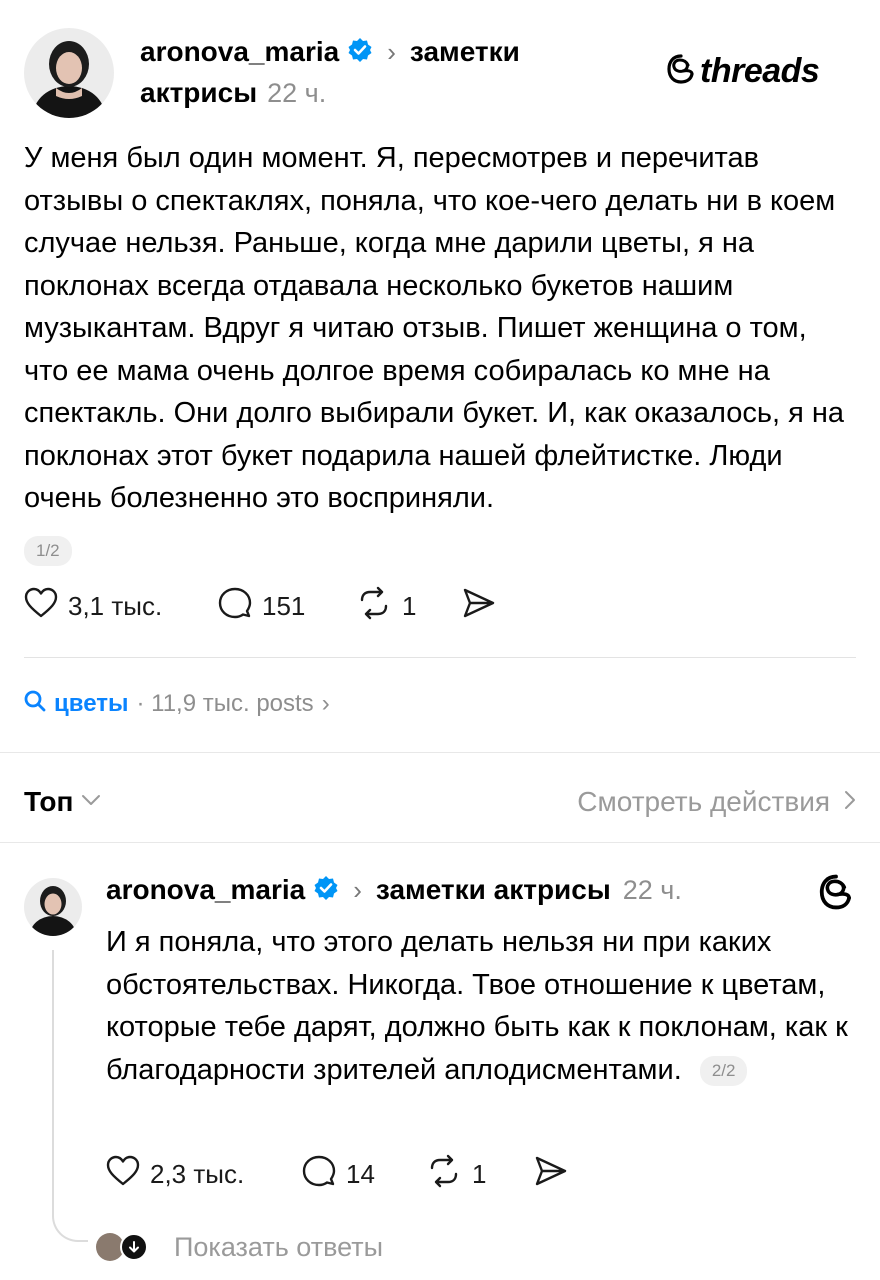 Image resolution: width=880 pixels, height=1280 pixels. Describe the element at coordinates (225, 703) in the screenshot. I see `tag-post-count: · 11,9 тыс. posts` at that location.